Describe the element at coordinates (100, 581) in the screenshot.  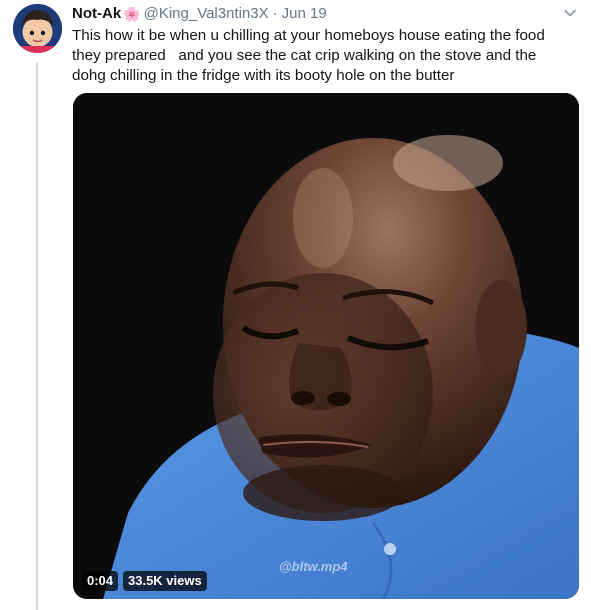
I see `video-duration-badge: 0:04` at that location.